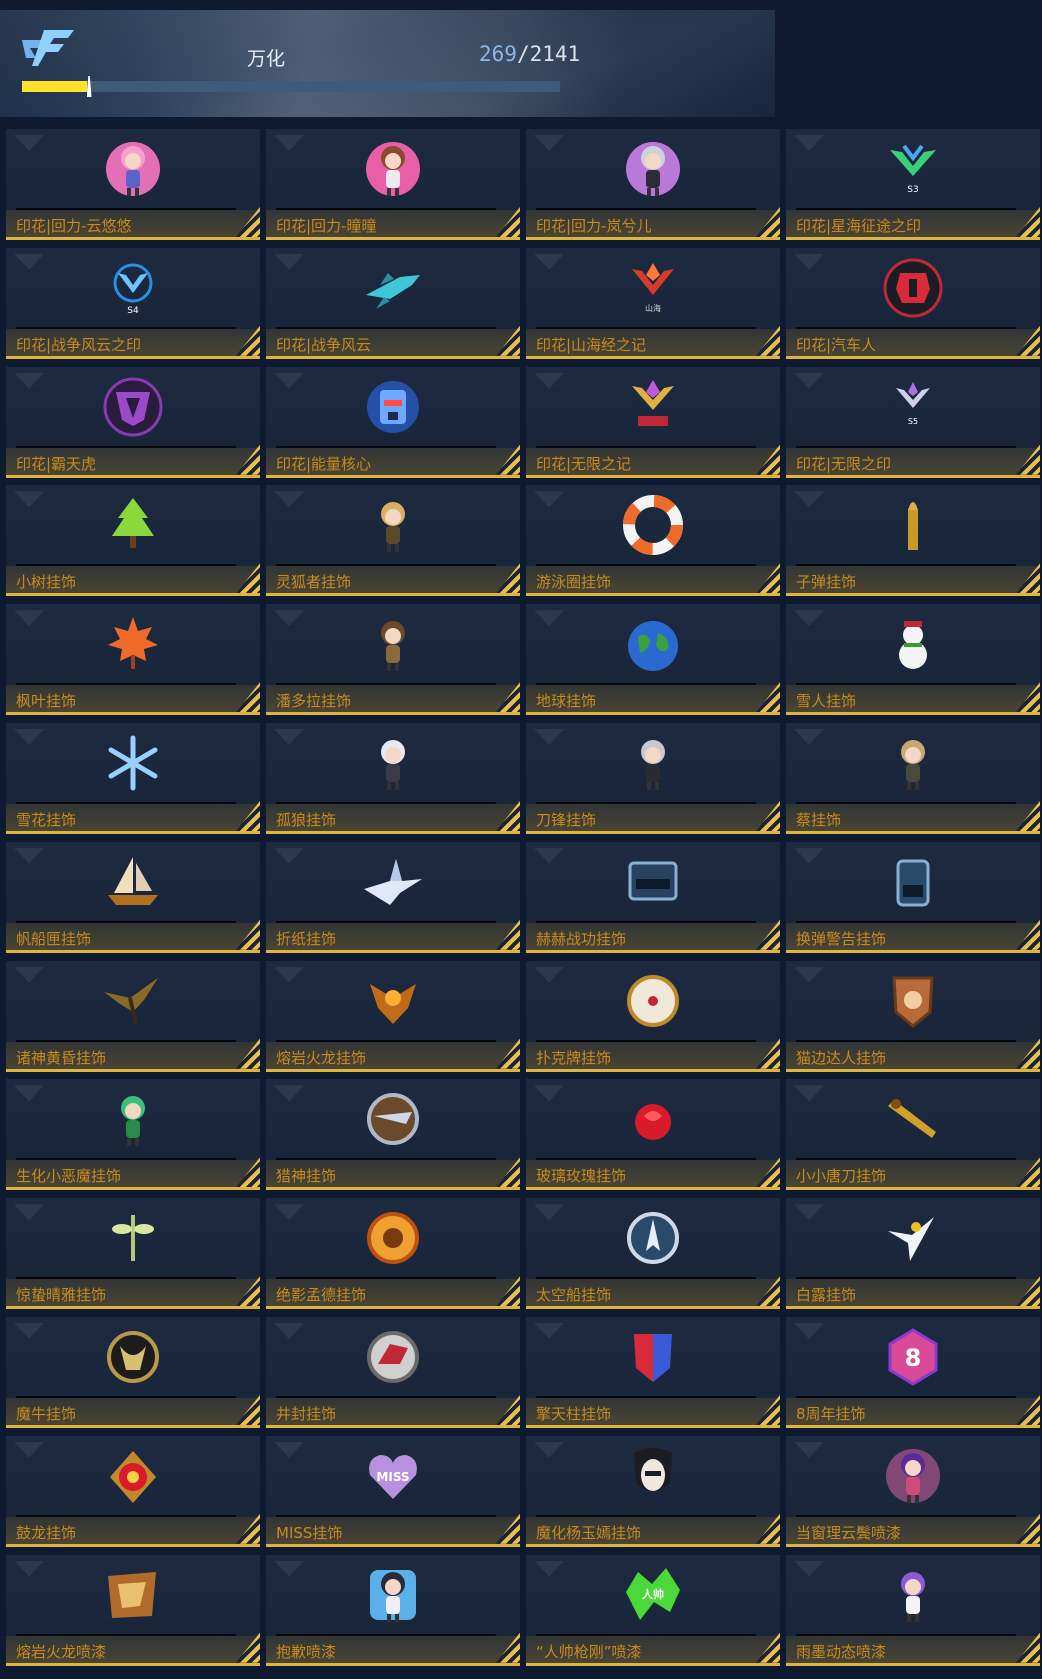  I want to click on item-card: 枫叶挂饰, so click(133, 660).